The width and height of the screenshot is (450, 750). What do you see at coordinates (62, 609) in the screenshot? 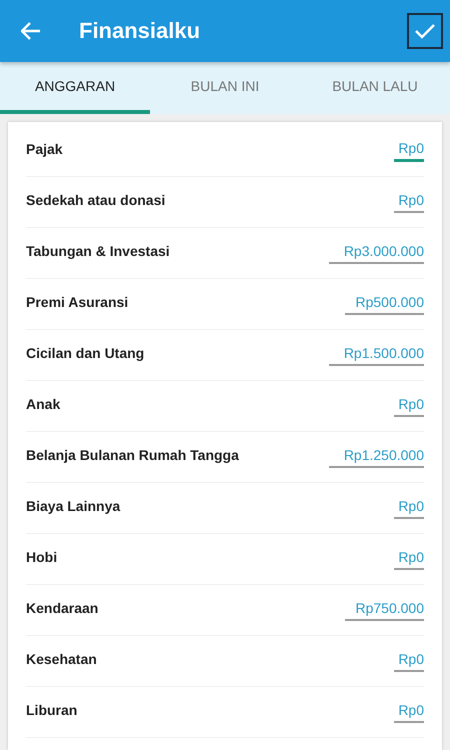
I see `budget-label: Kendaraan` at bounding box center [62, 609].